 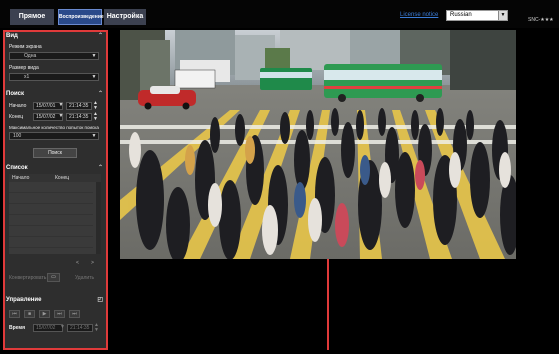 What do you see at coordinates (25, 47) in the screenshot?
I see `screen-mode-label: Режим экрана` at bounding box center [25, 47].